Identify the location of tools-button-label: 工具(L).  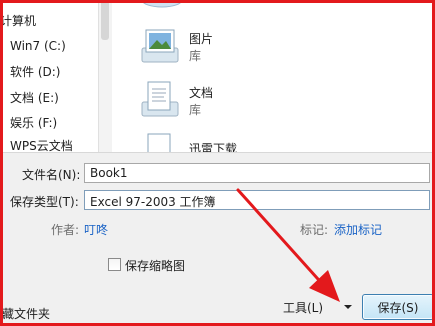
(303, 307).